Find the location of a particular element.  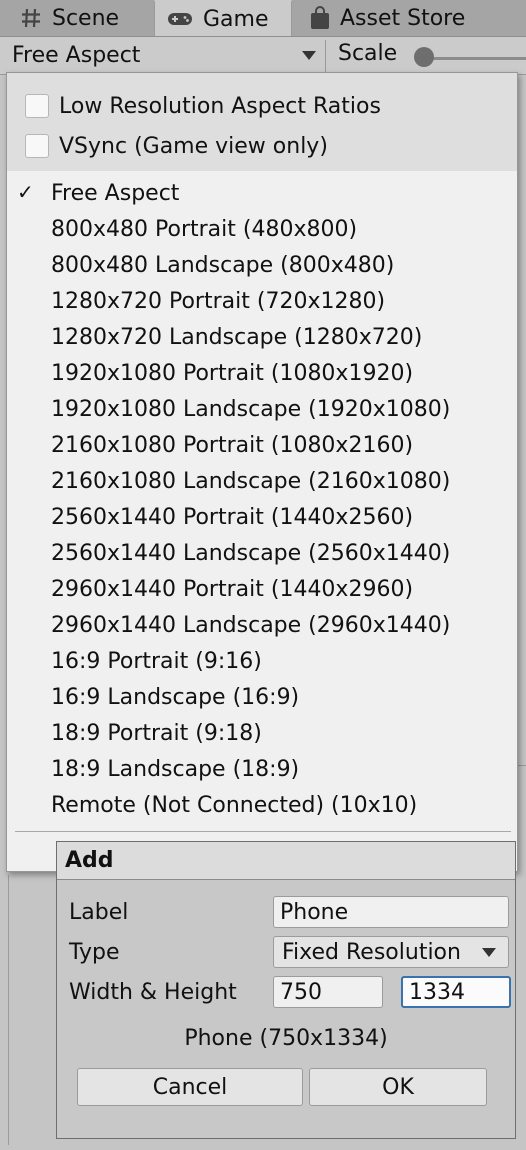

menu-item-label: 16:9 Portrait (9:16) is located at coordinates (156, 661).